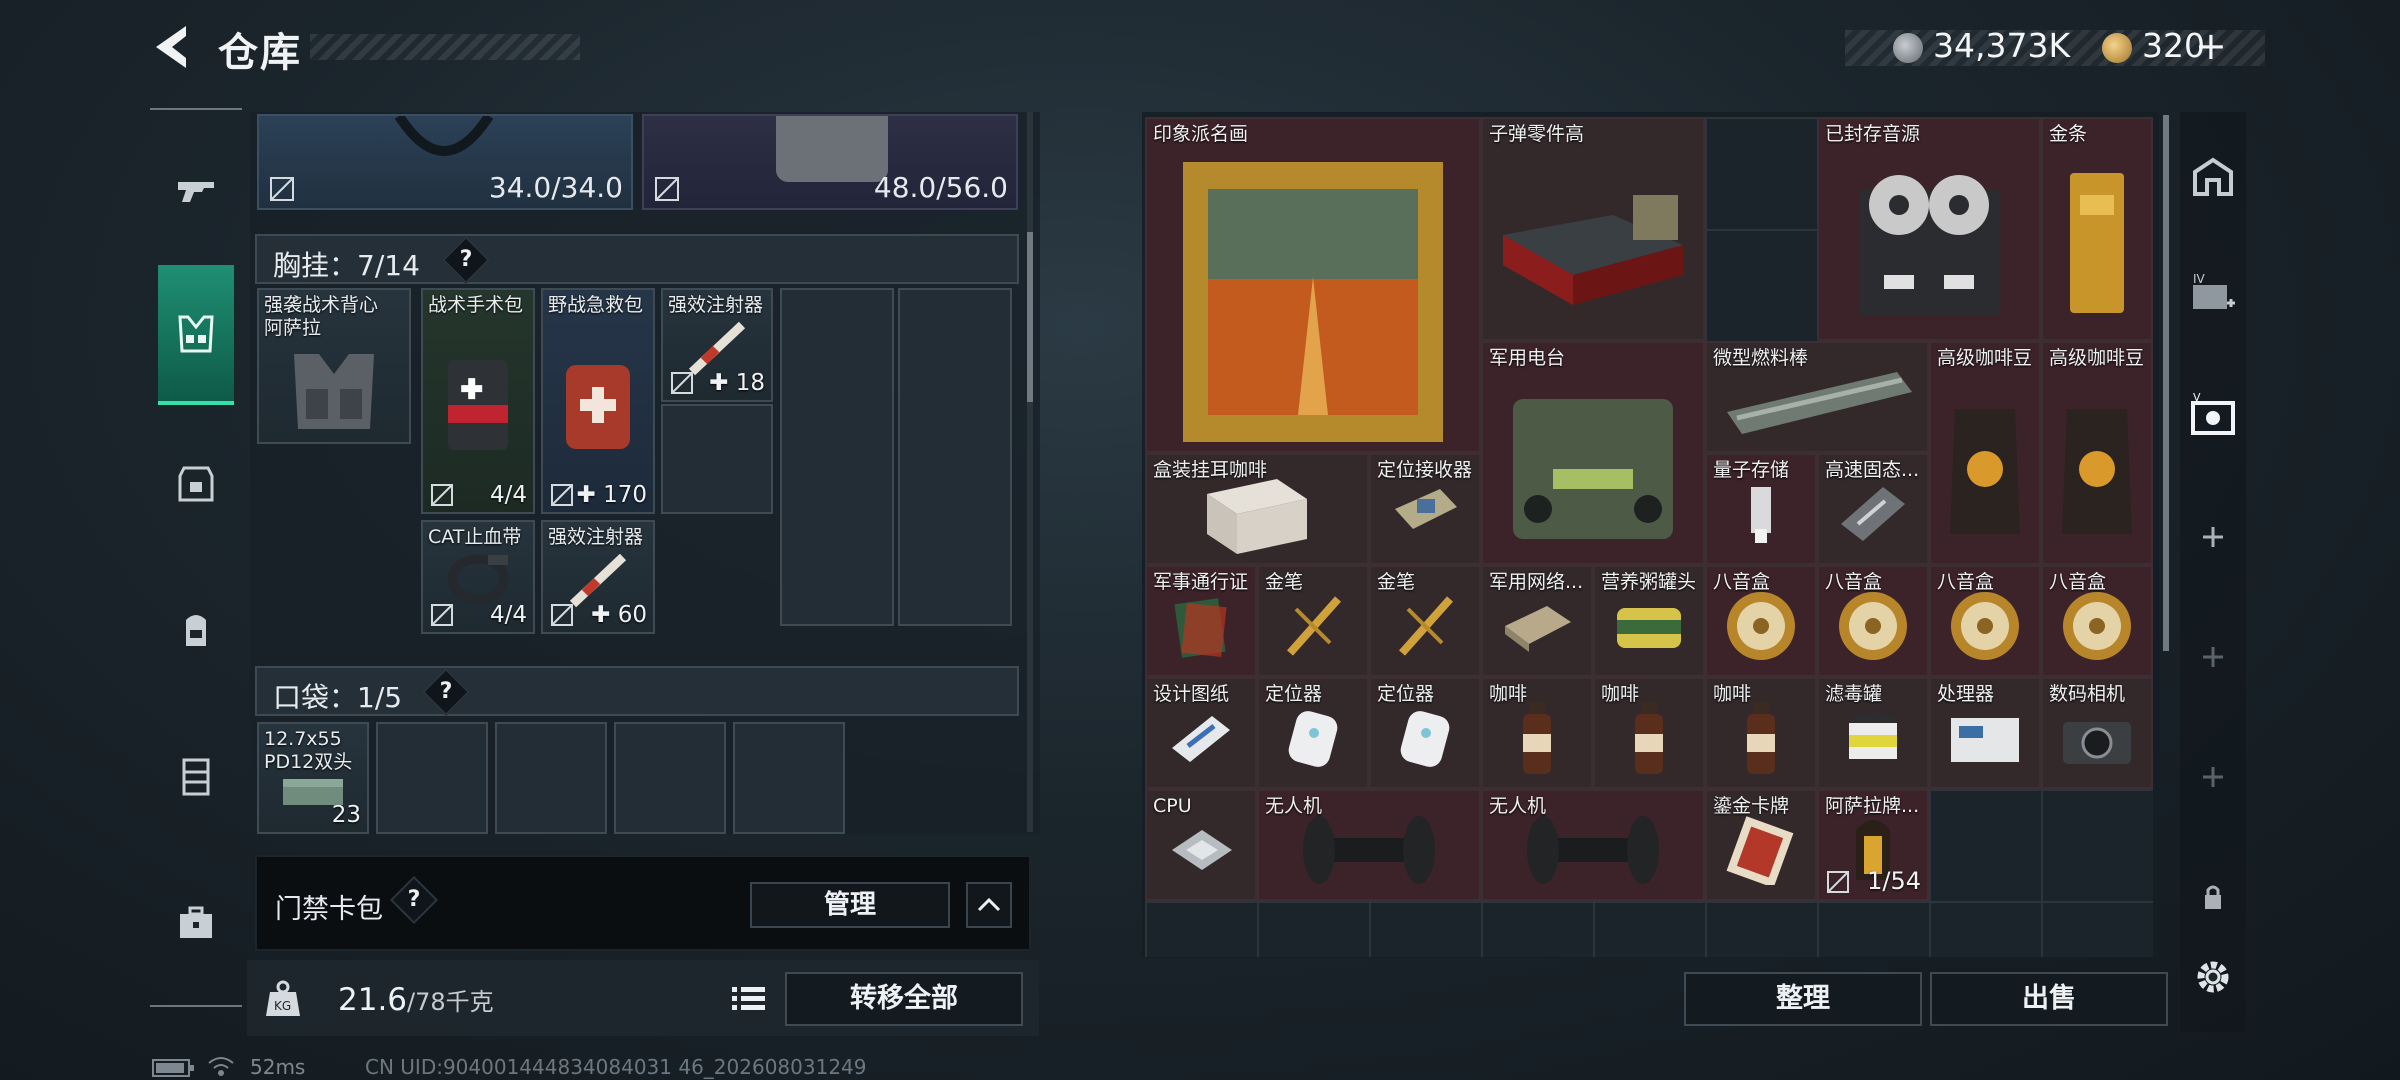  What do you see at coordinates (444, 136) in the screenshot?
I see `headset-icon` at bounding box center [444, 136].